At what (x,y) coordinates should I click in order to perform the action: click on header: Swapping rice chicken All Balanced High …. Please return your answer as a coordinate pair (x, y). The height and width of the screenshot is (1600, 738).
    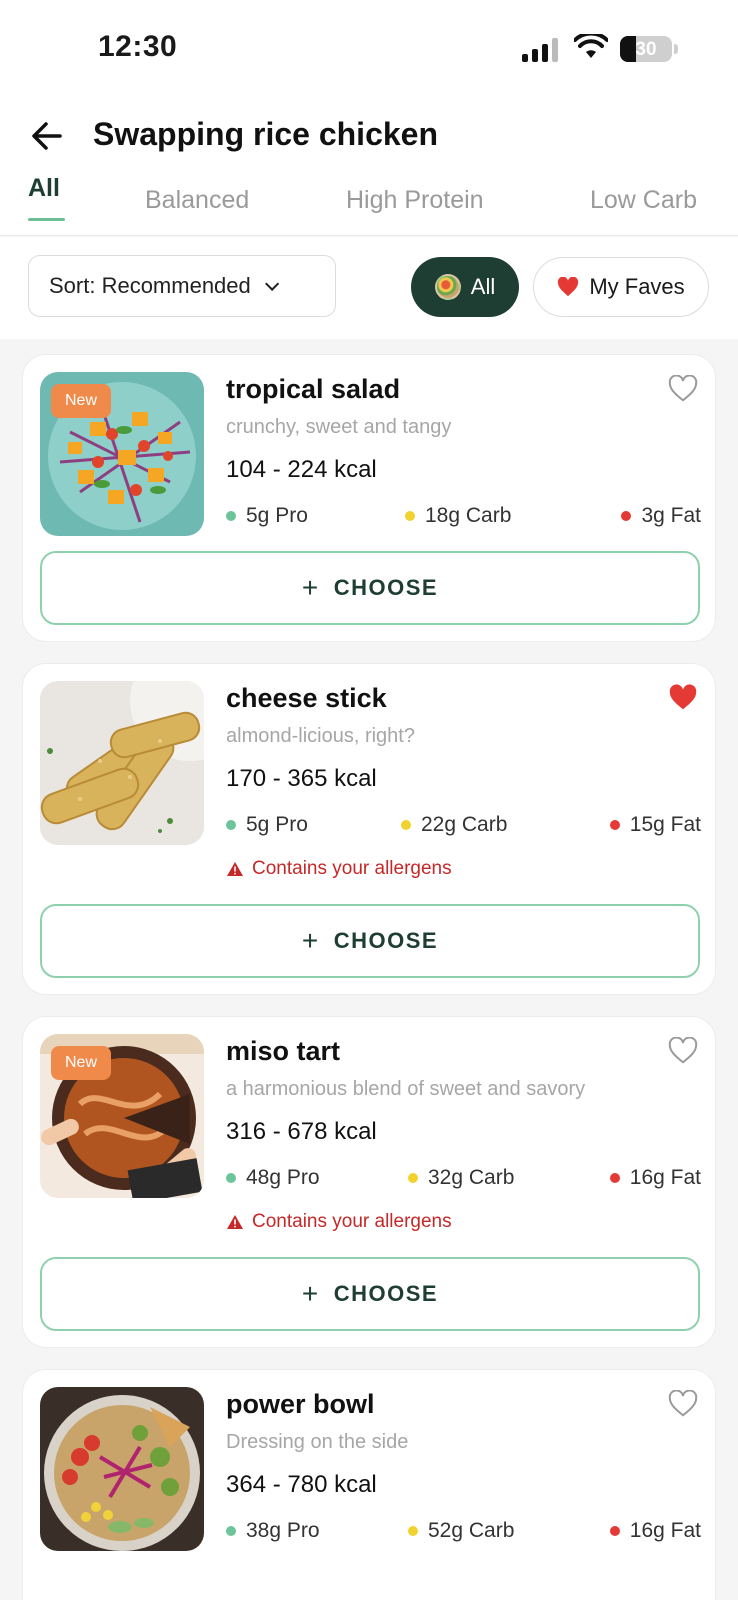
    Looking at the image, I should click on (369, 168).